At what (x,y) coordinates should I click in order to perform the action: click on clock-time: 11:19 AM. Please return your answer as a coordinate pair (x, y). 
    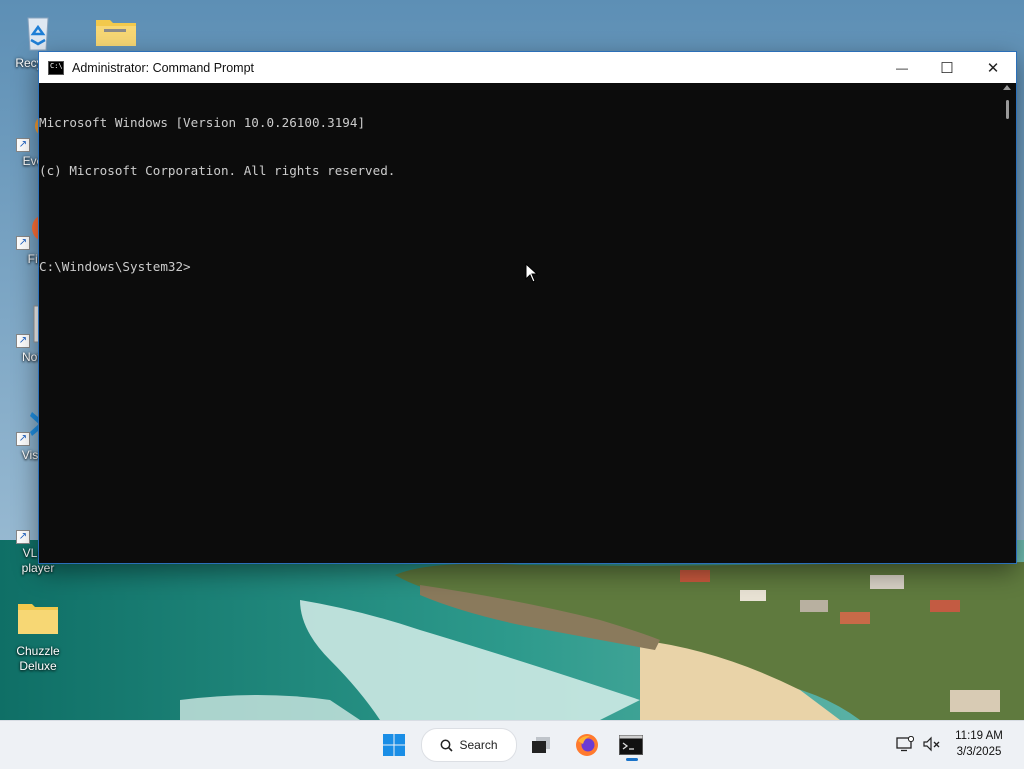
    Looking at the image, I should click on (979, 736).